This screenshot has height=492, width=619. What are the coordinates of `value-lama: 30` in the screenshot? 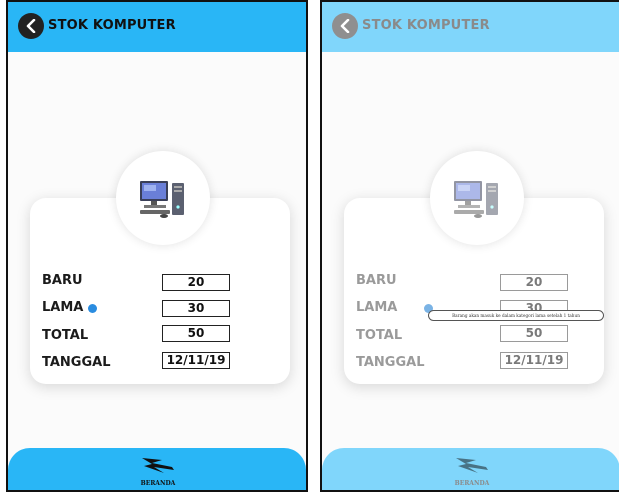 It's located at (196, 308).